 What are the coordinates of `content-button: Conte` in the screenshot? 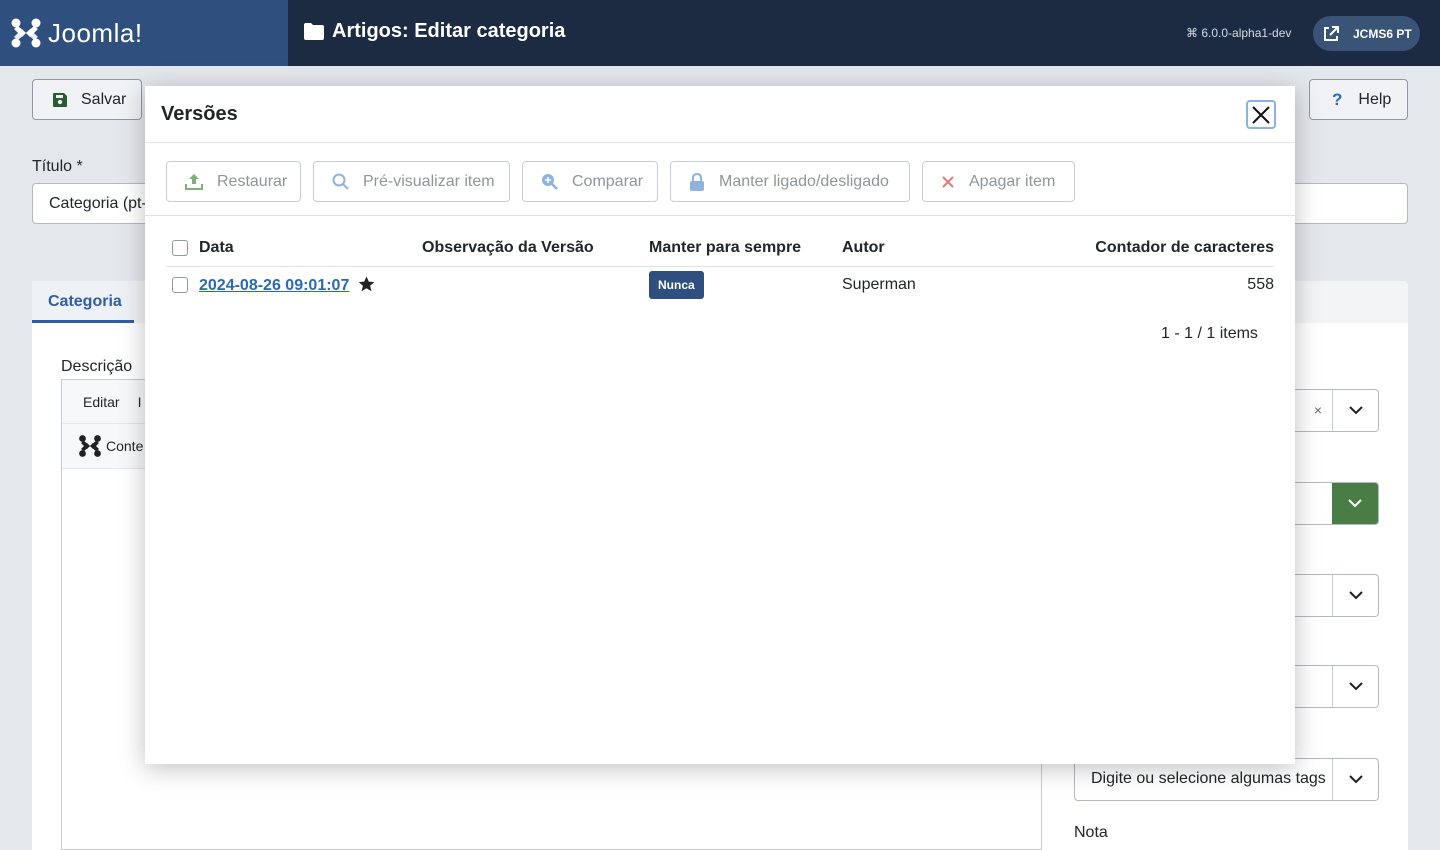 It's located at (124, 446).